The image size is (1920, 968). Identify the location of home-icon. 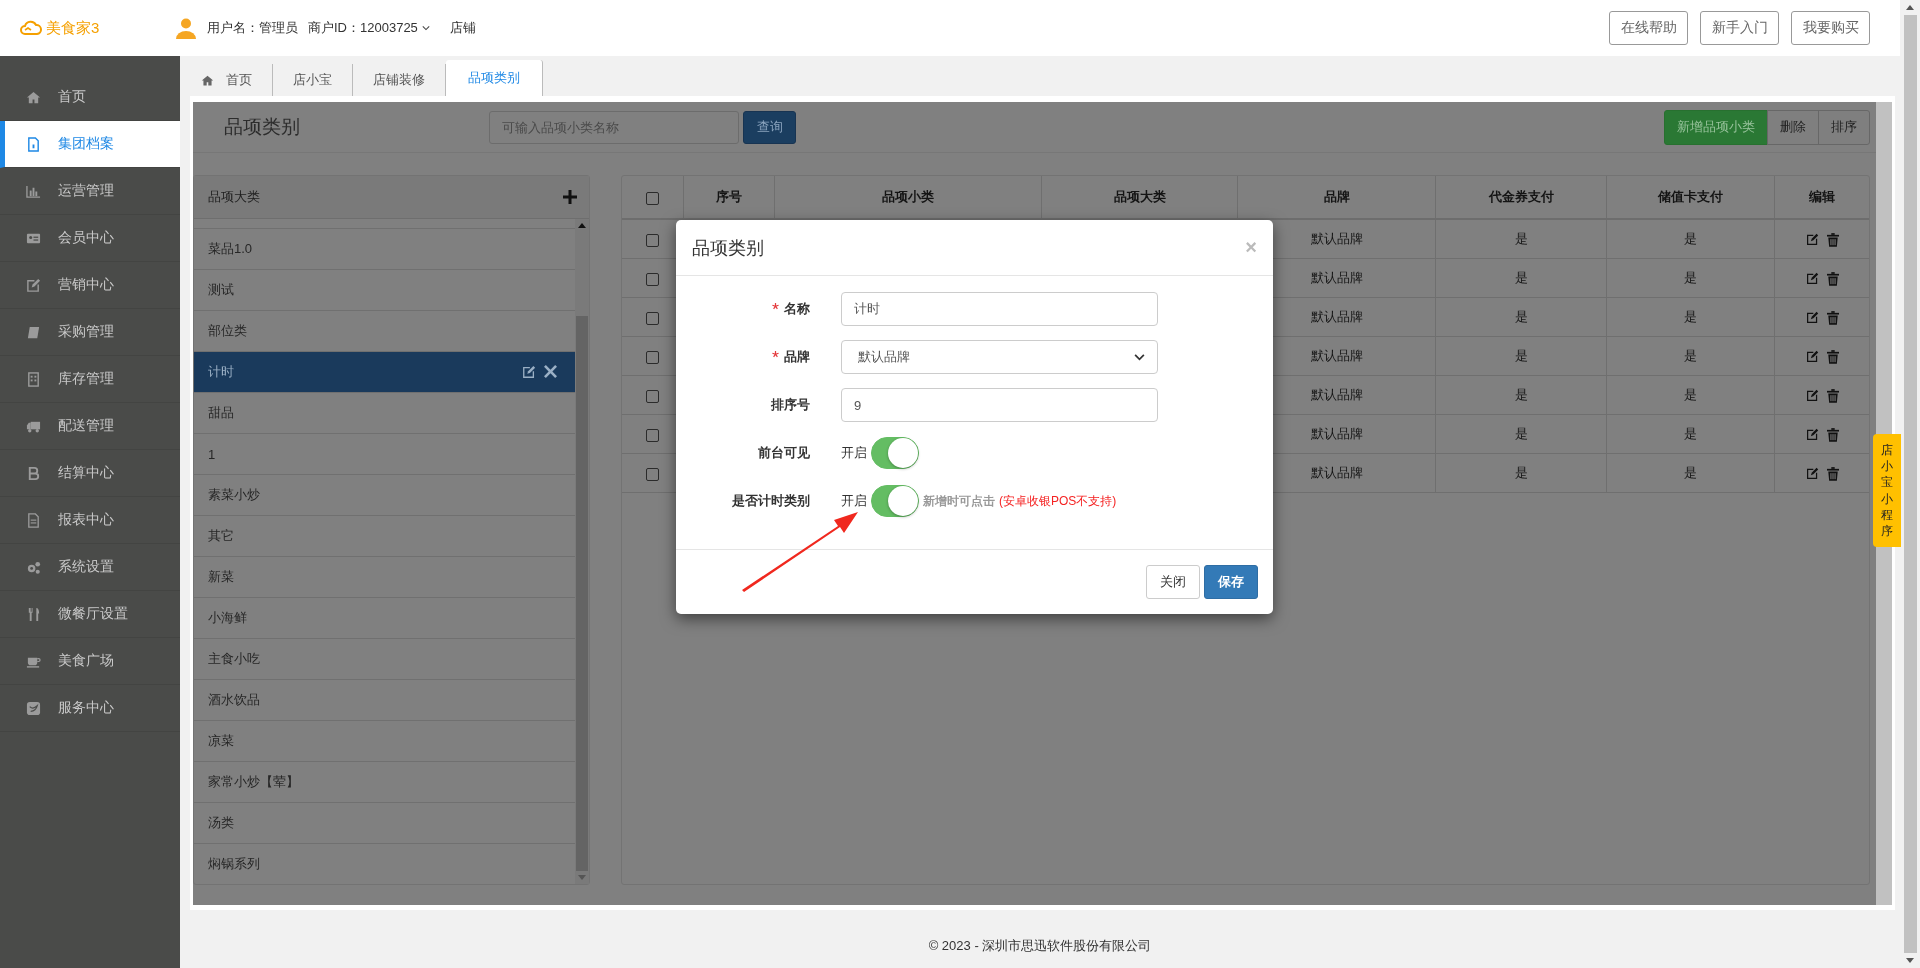
(207, 80).